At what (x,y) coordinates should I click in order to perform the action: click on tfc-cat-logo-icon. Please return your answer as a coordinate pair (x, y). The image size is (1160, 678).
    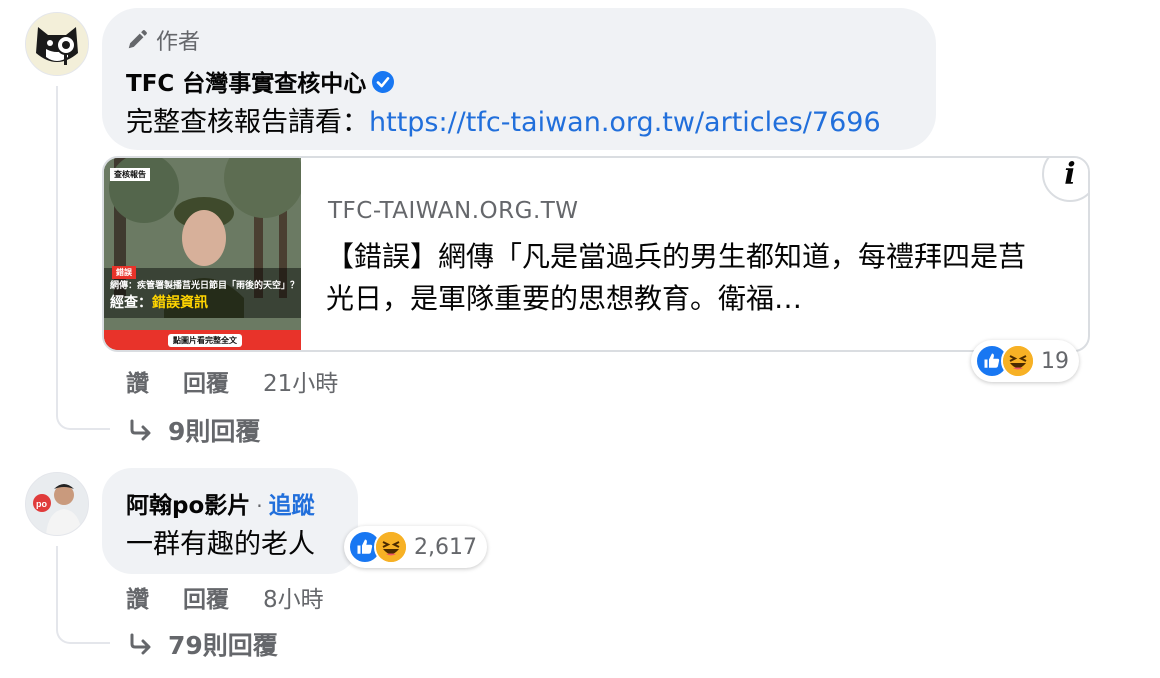
    Looking at the image, I should click on (57, 44).